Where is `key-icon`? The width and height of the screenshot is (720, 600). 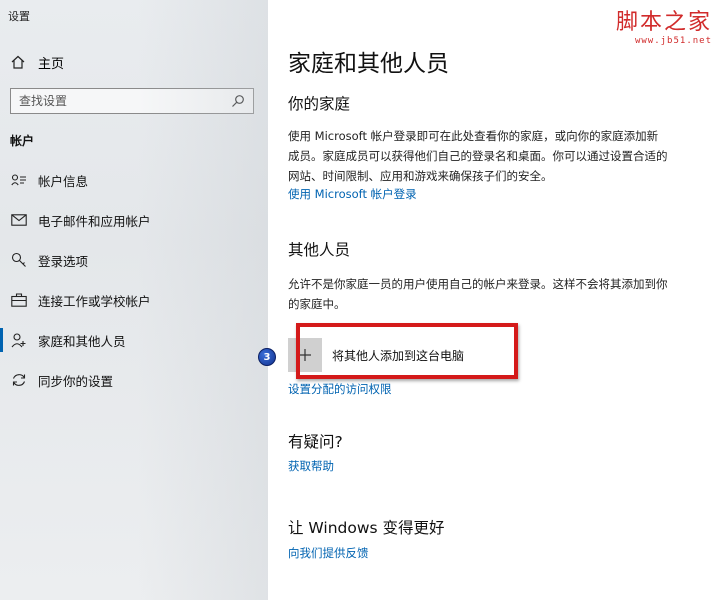 key-icon is located at coordinates (19, 260).